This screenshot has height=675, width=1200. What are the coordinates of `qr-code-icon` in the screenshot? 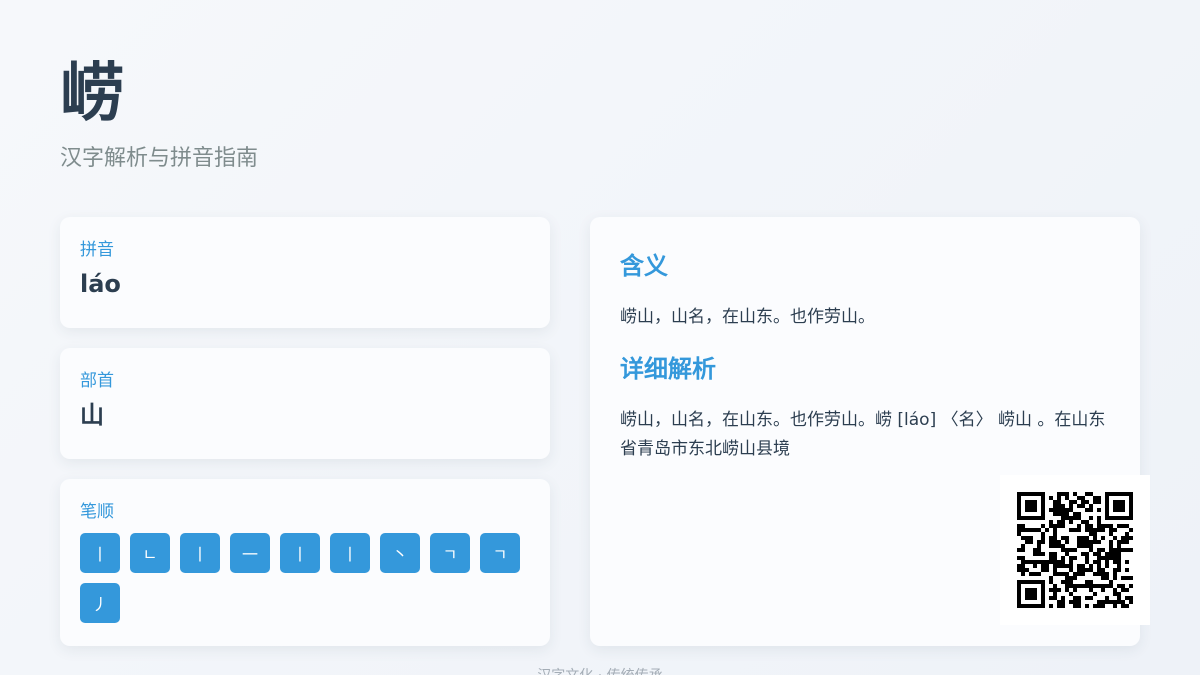 It's located at (1075, 550).